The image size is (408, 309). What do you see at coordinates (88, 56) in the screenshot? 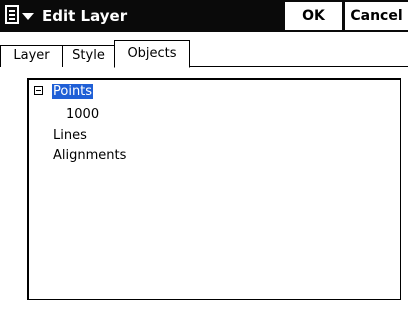
I see `tab-style: Style` at bounding box center [88, 56].